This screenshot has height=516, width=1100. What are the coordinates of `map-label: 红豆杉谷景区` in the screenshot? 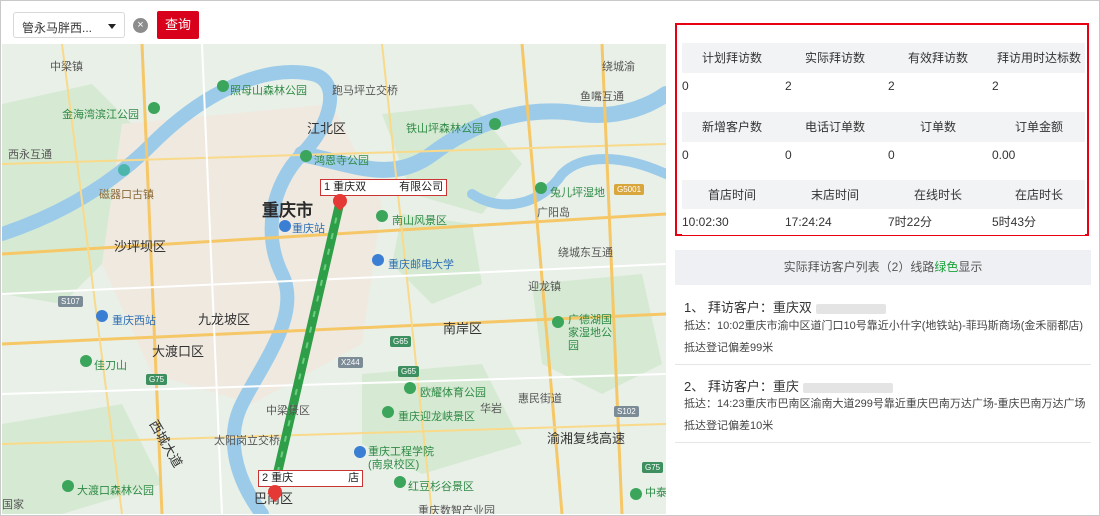 It's located at (441, 487).